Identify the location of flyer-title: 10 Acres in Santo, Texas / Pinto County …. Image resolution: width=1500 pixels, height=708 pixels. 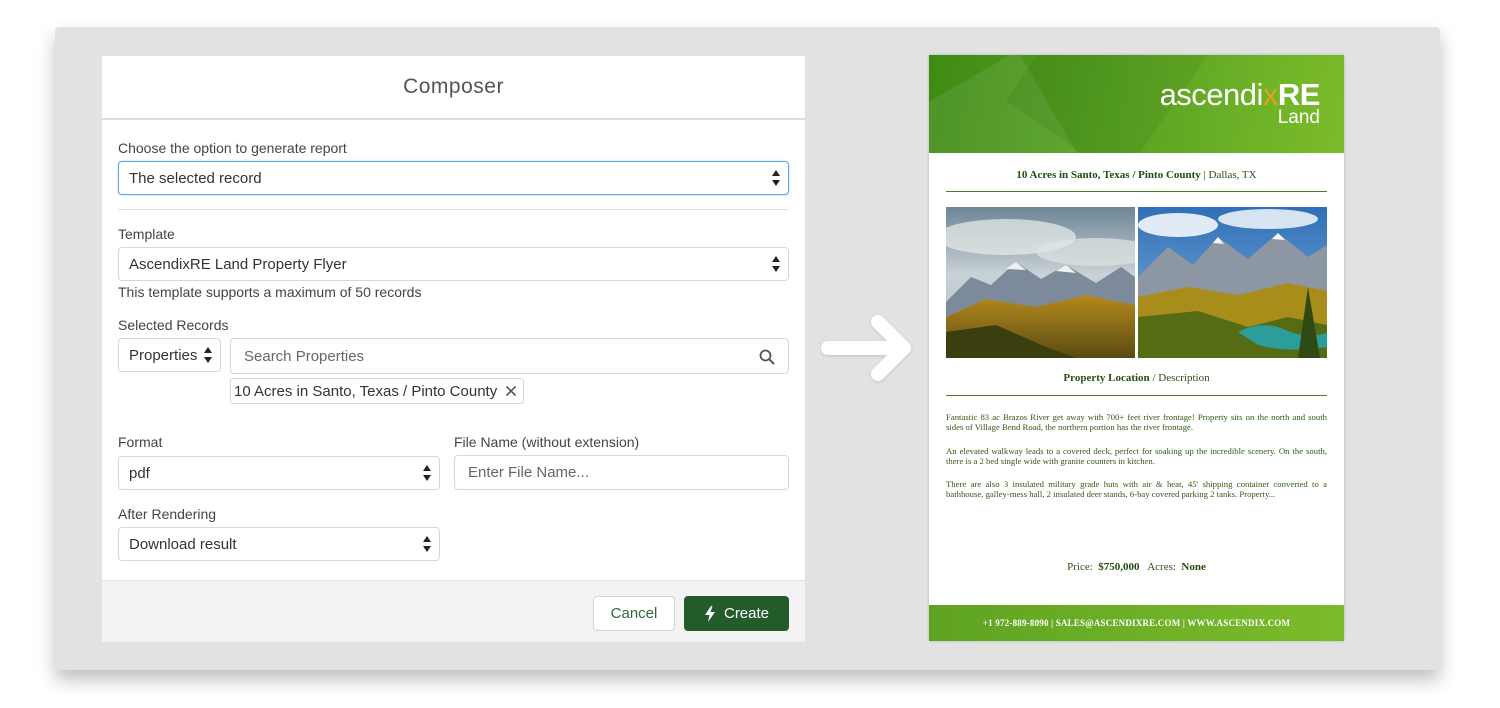
(1136, 175).